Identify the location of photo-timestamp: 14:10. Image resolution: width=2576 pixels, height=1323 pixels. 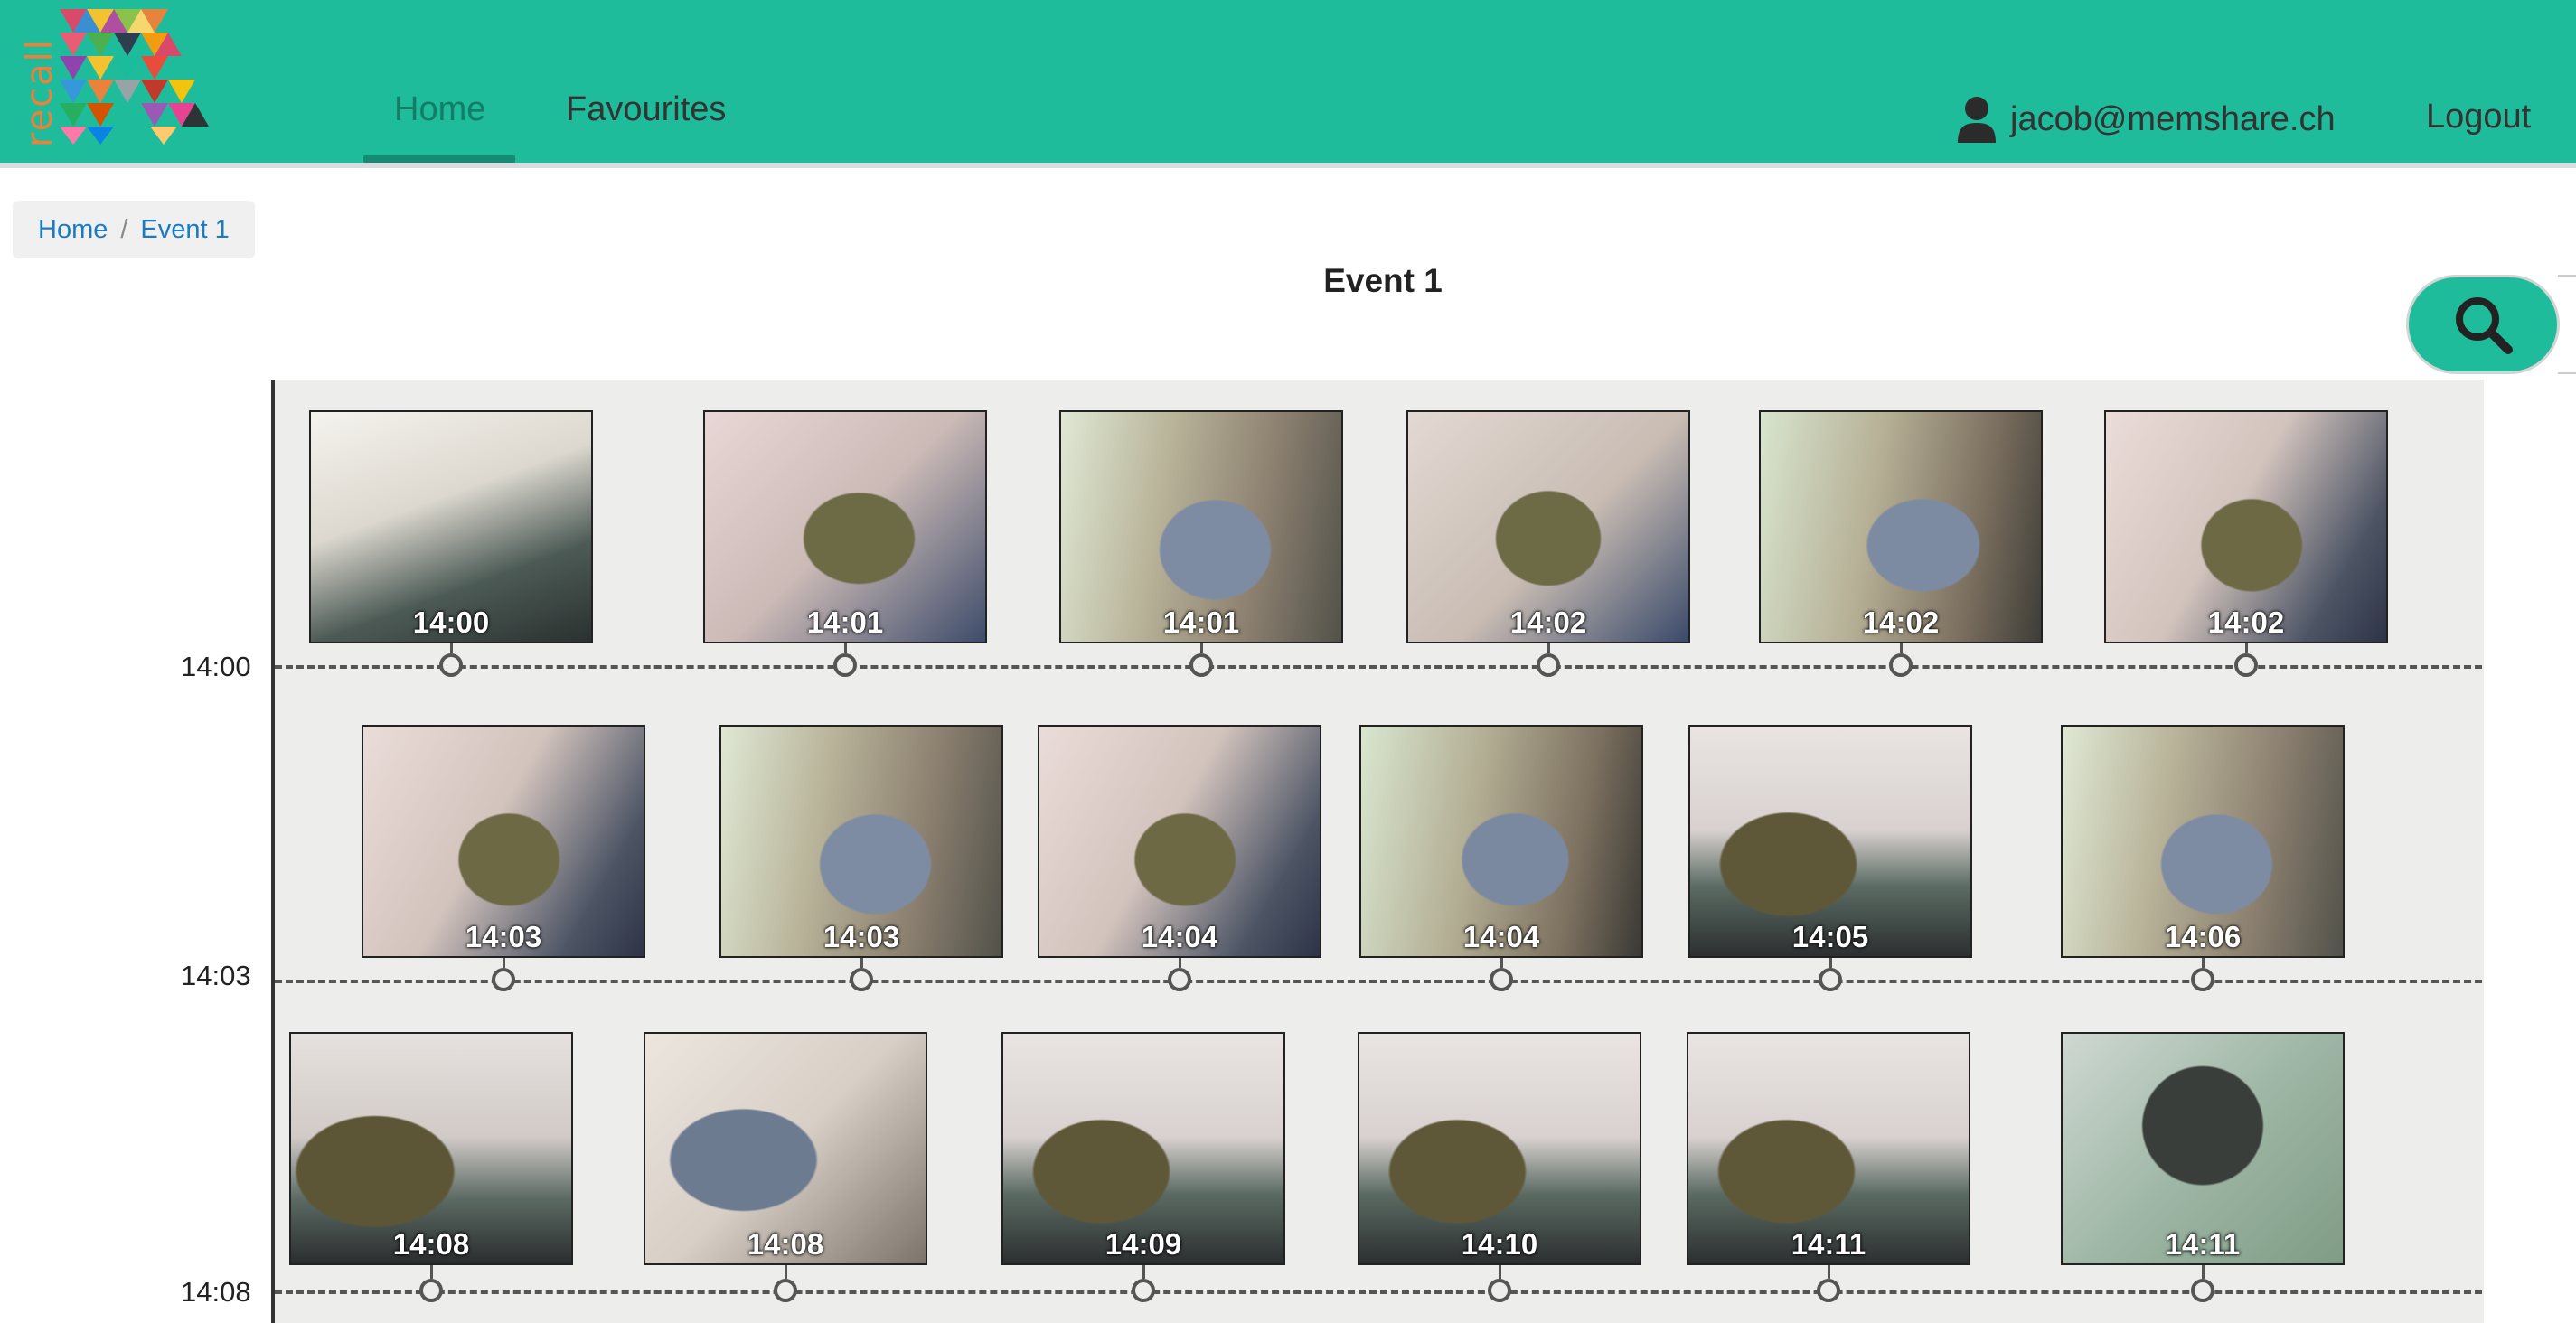
(1500, 1244).